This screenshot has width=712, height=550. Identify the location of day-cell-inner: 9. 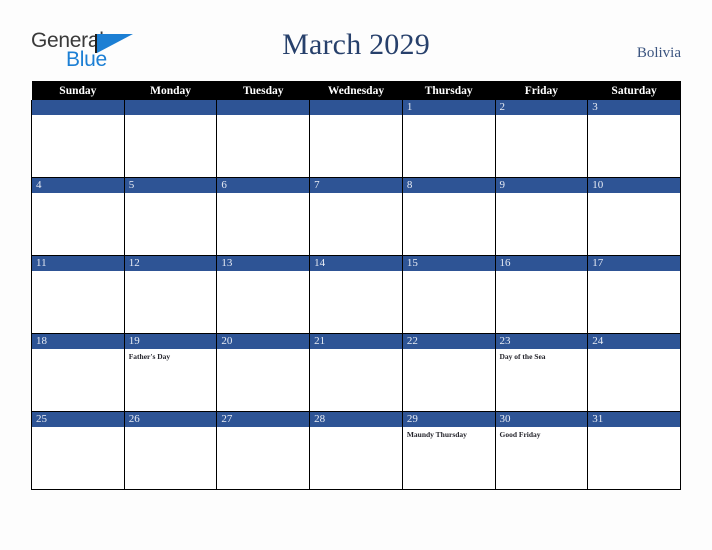
(541, 216).